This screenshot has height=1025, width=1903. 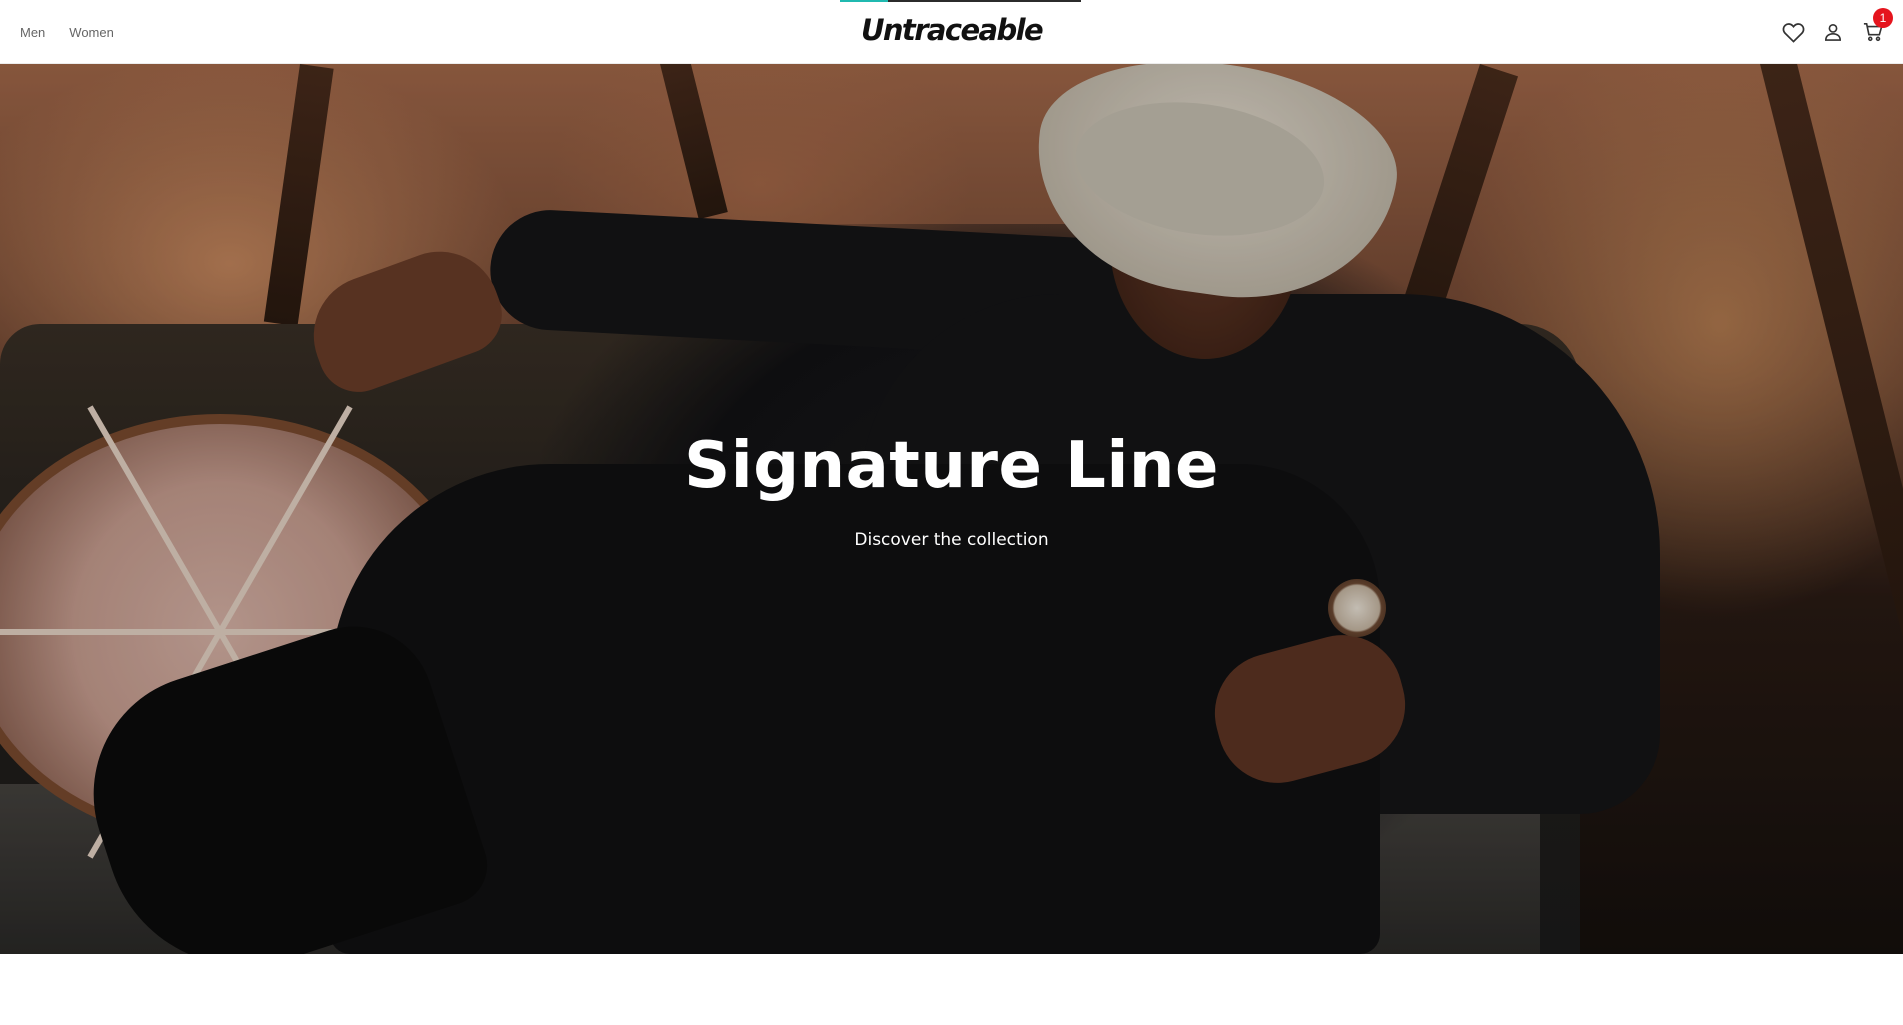 I want to click on user-icon, so click(x=1833, y=32).